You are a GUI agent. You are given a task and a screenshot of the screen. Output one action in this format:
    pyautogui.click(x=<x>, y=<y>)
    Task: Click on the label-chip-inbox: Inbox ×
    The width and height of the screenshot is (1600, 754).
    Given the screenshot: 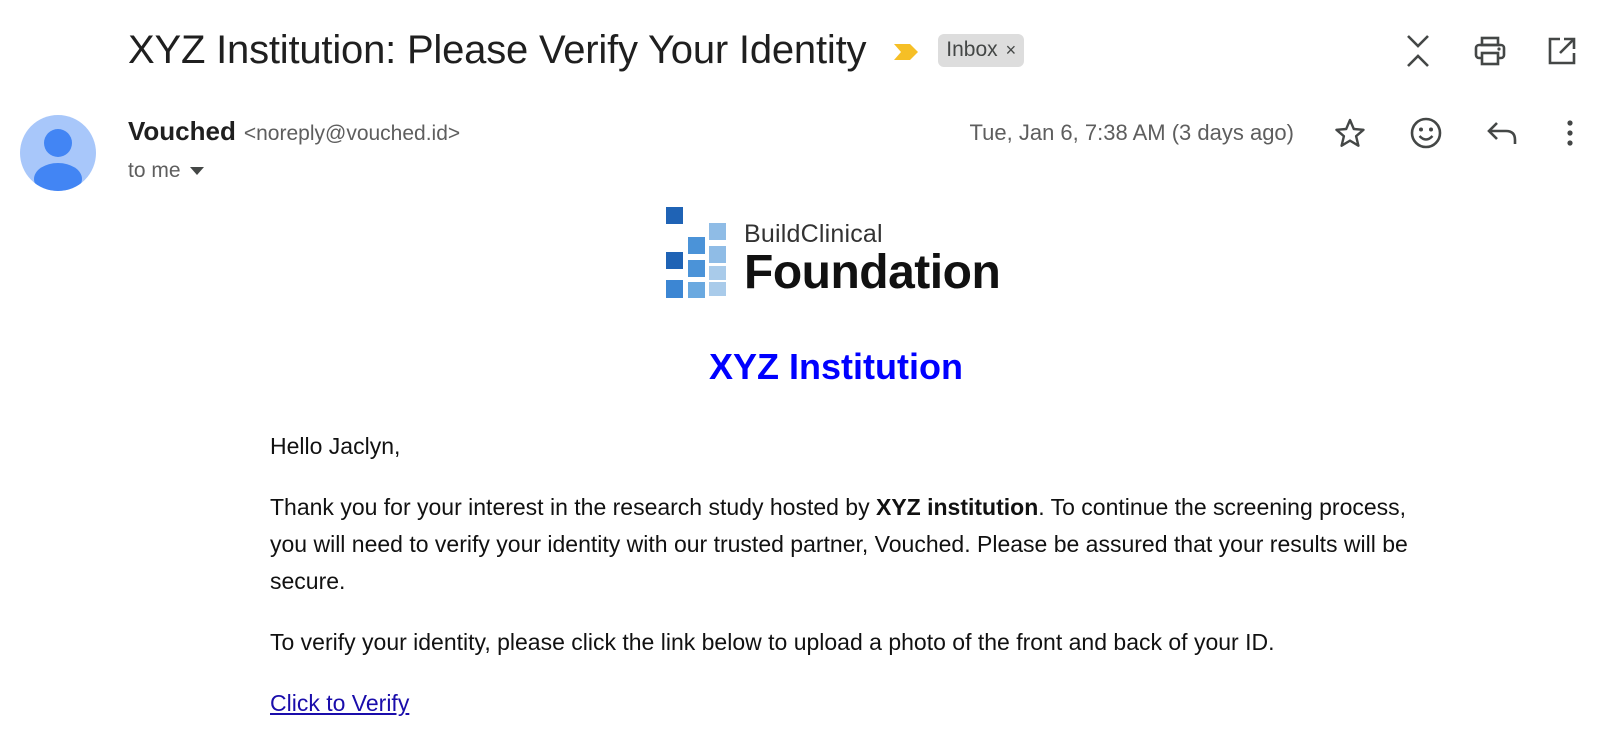 What is the action you would take?
    pyautogui.click(x=981, y=50)
    